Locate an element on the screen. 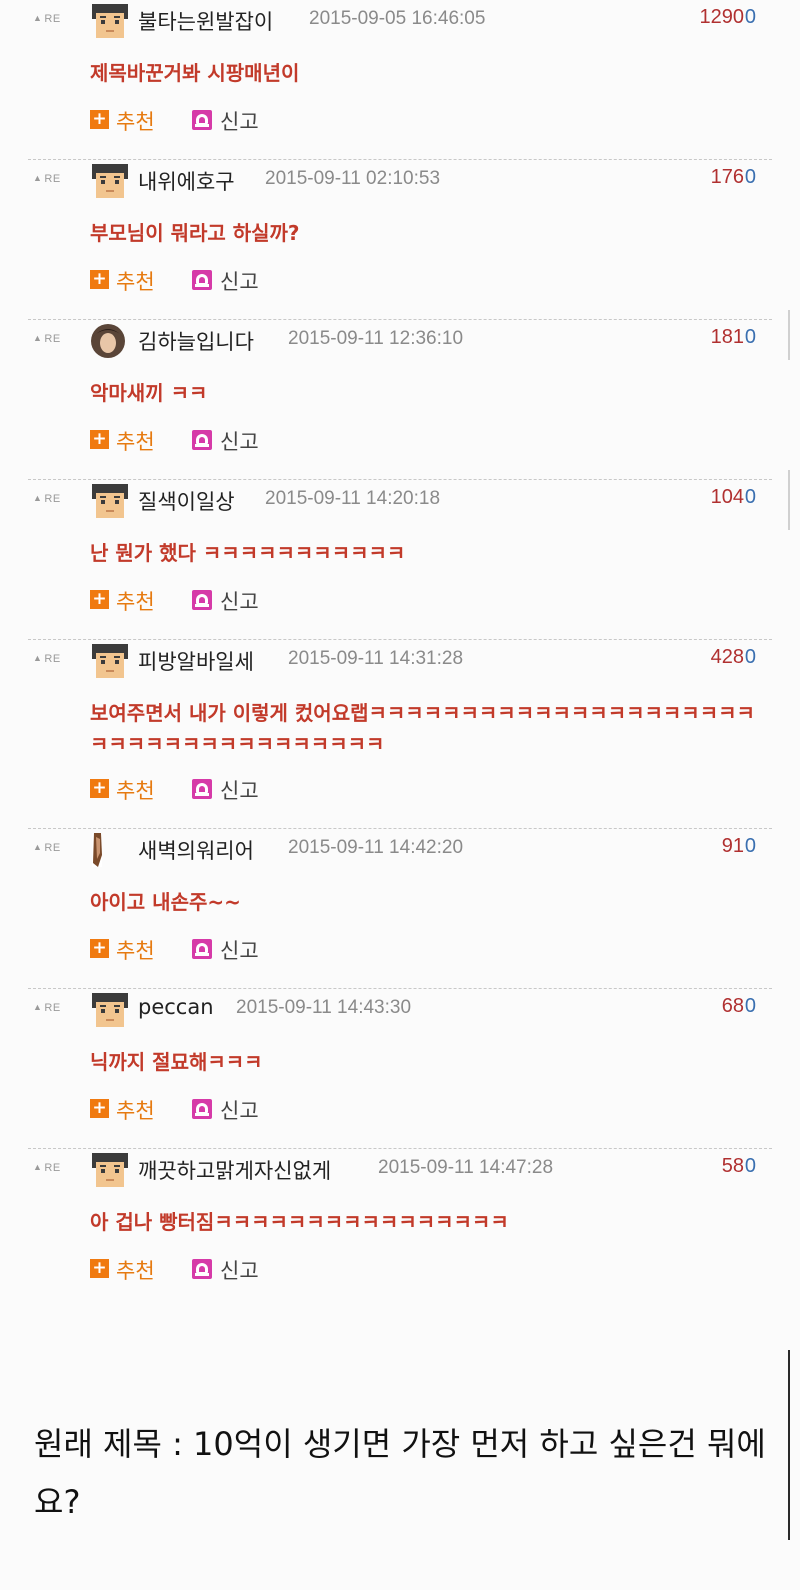 Image resolution: width=800 pixels, height=1590 pixels. nickname: 김하늘입니다 is located at coordinates (196, 341).